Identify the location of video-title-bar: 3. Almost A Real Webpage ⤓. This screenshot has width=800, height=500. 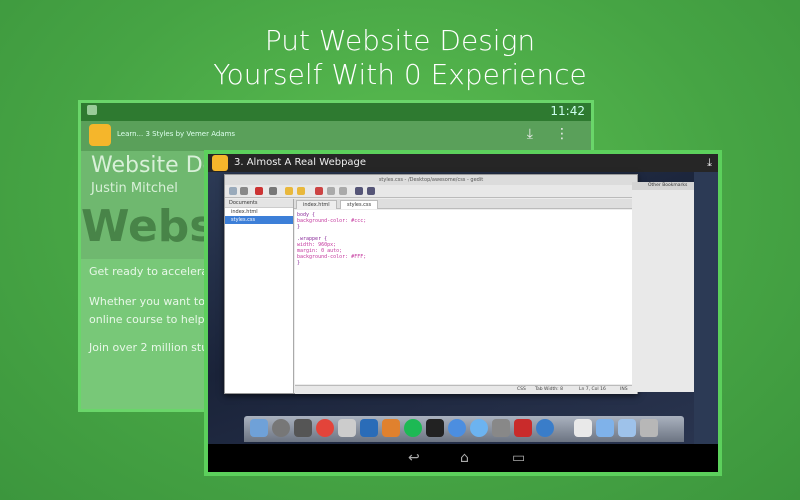
(463, 163).